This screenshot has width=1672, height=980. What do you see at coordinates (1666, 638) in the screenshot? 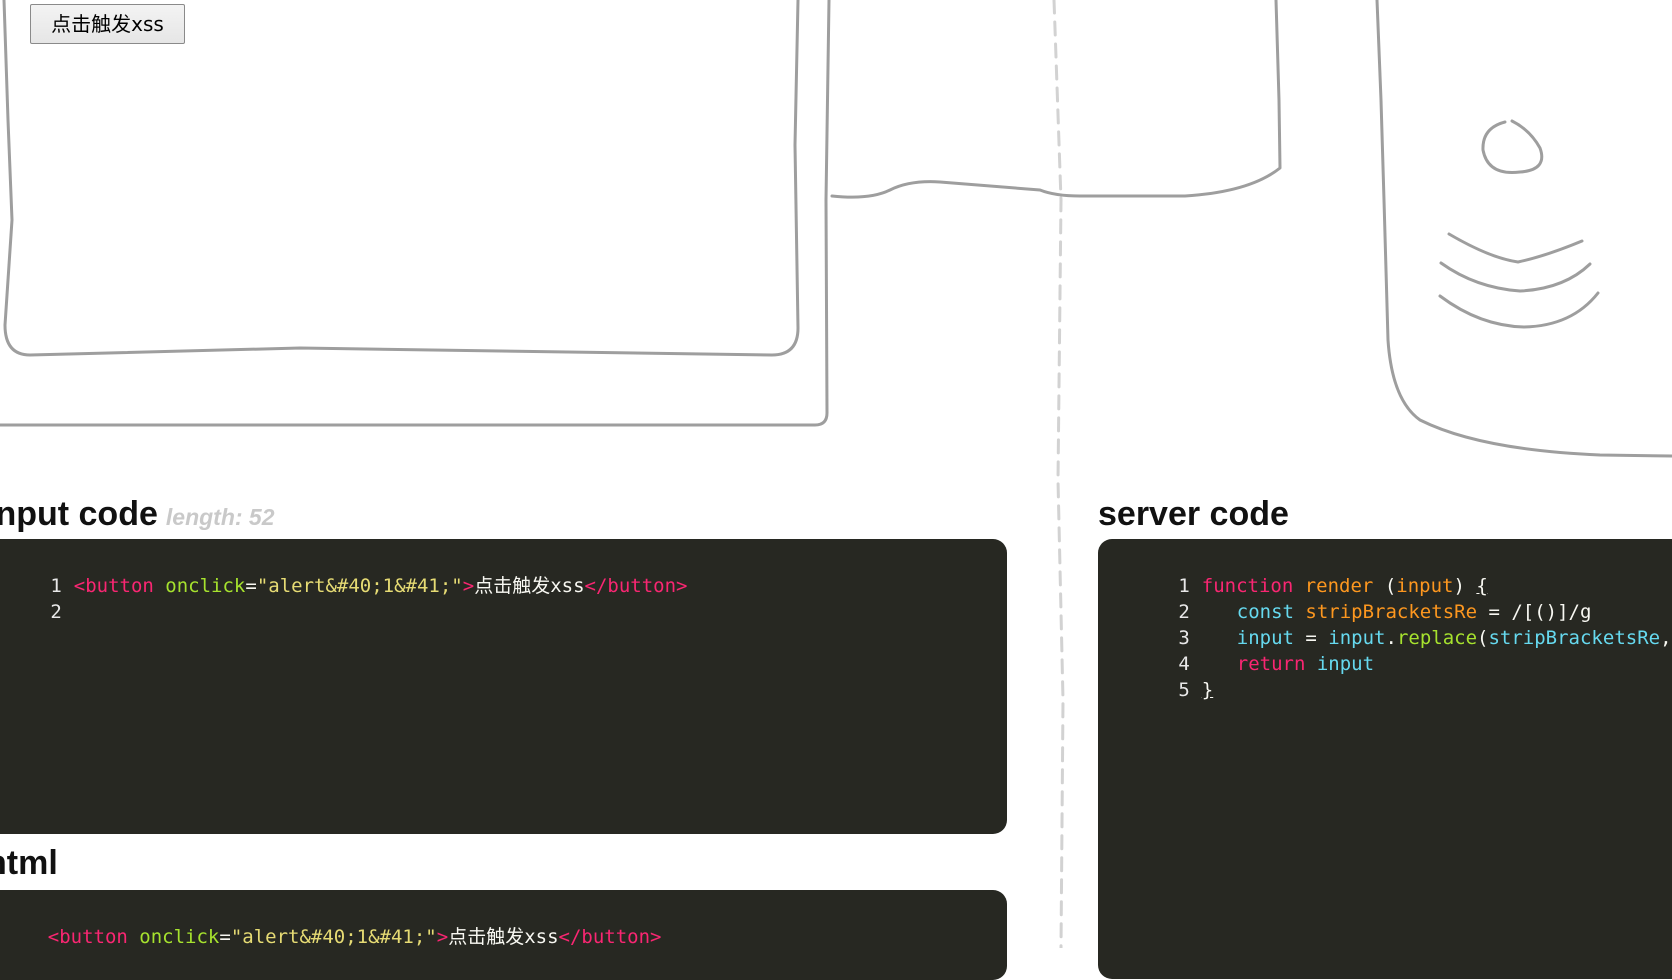
I see `code-token: ,` at bounding box center [1666, 638].